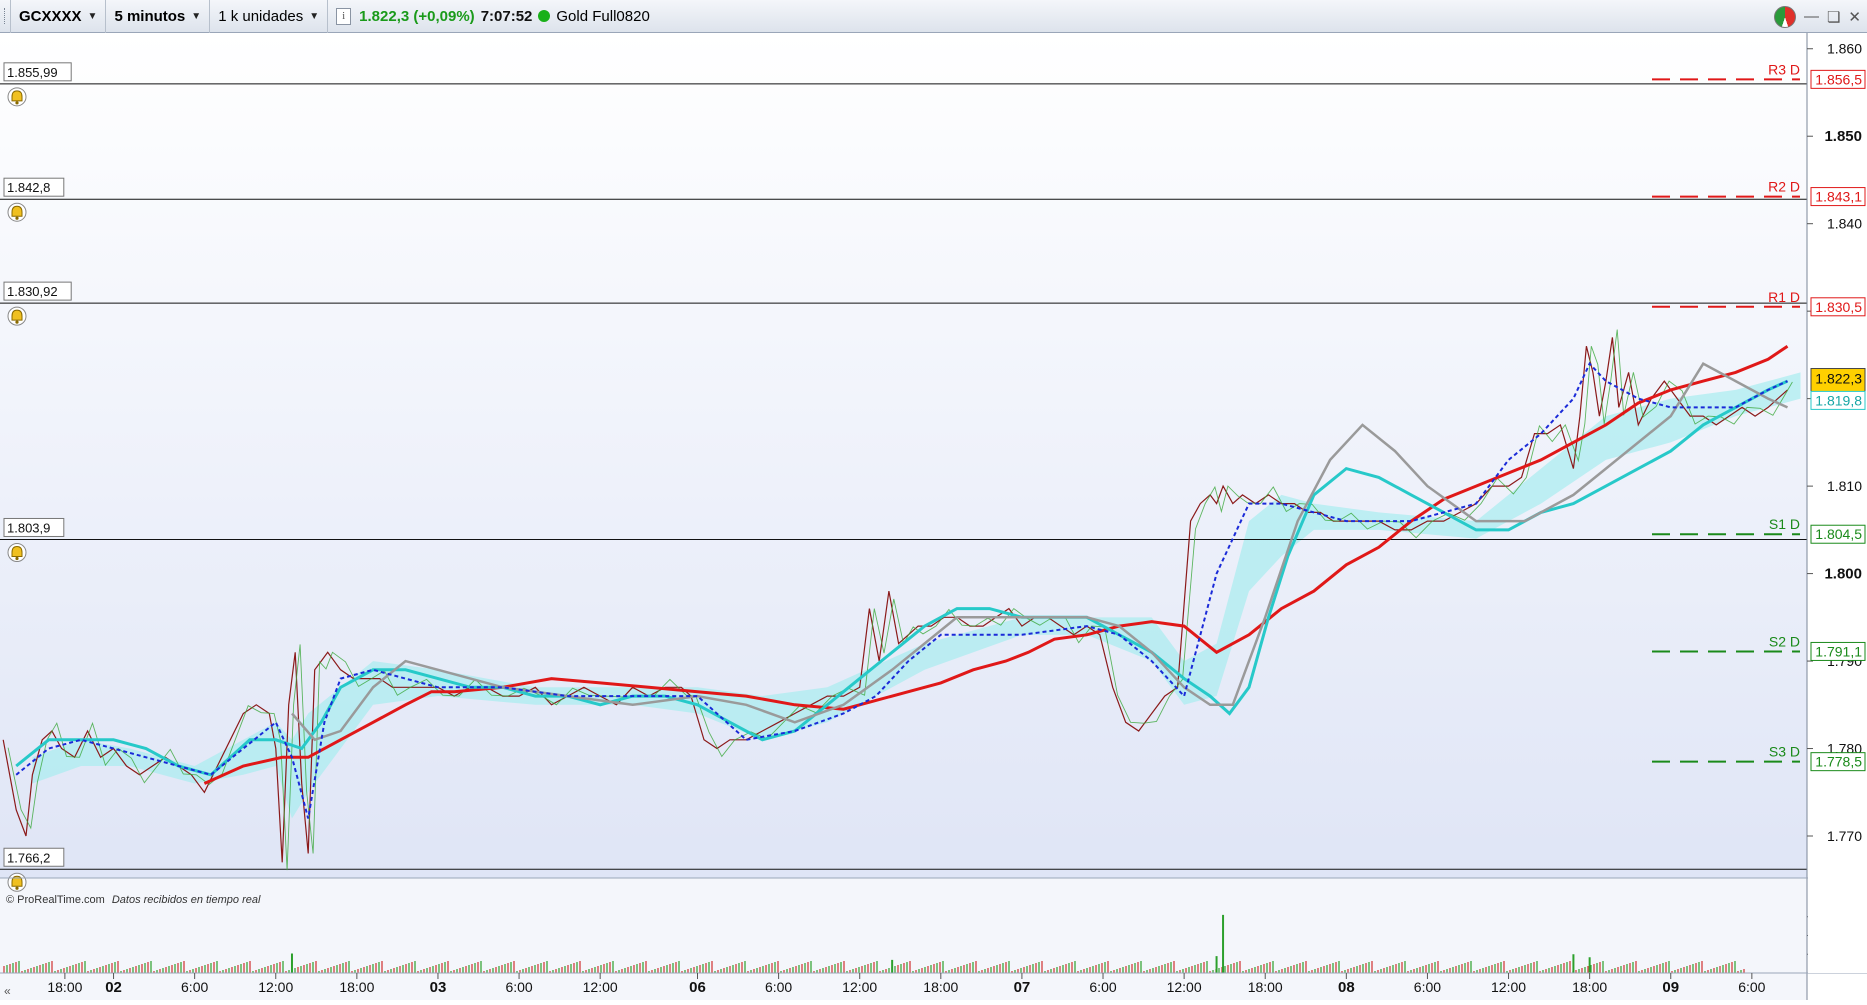 The image size is (1867, 1005). Describe the element at coordinates (1838, 79) in the screenshot. I see `pivot-tag: 1.856,5` at that location.